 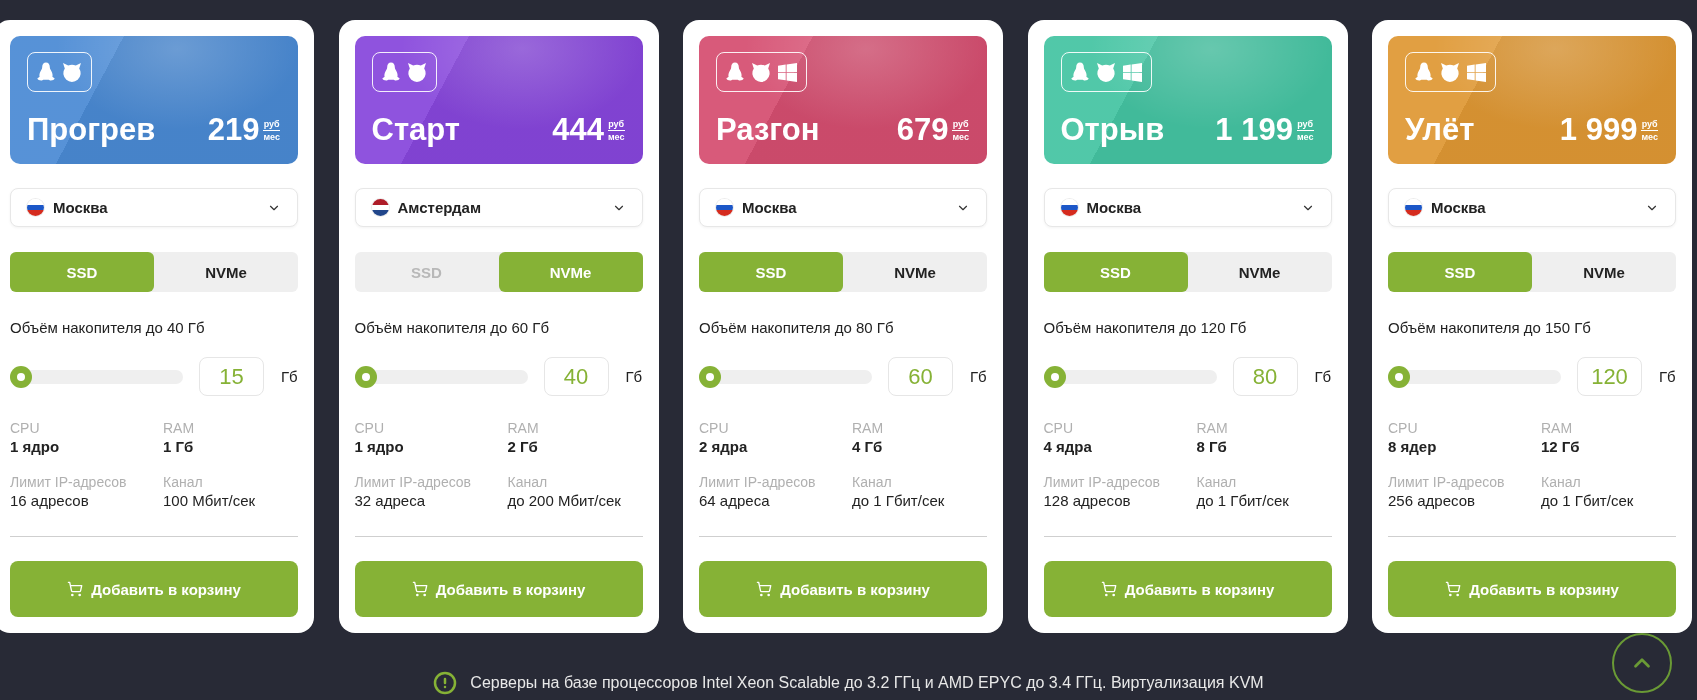 What do you see at coordinates (1561, 447) in the screenshot?
I see `spec-value: 12 Гб` at bounding box center [1561, 447].